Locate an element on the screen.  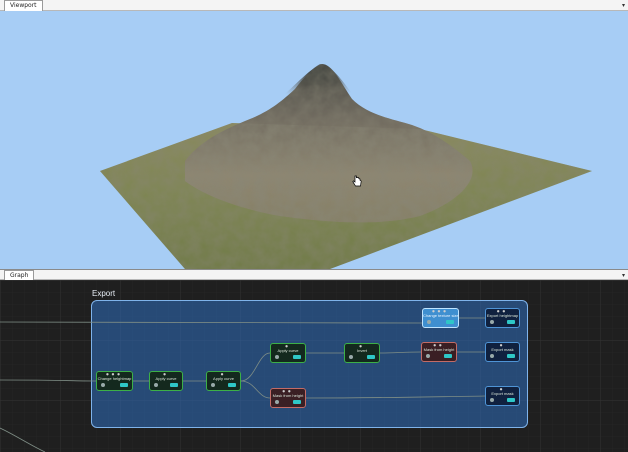
viewport-panel-header: Viewport ▾ is located at coordinates (314, 5).